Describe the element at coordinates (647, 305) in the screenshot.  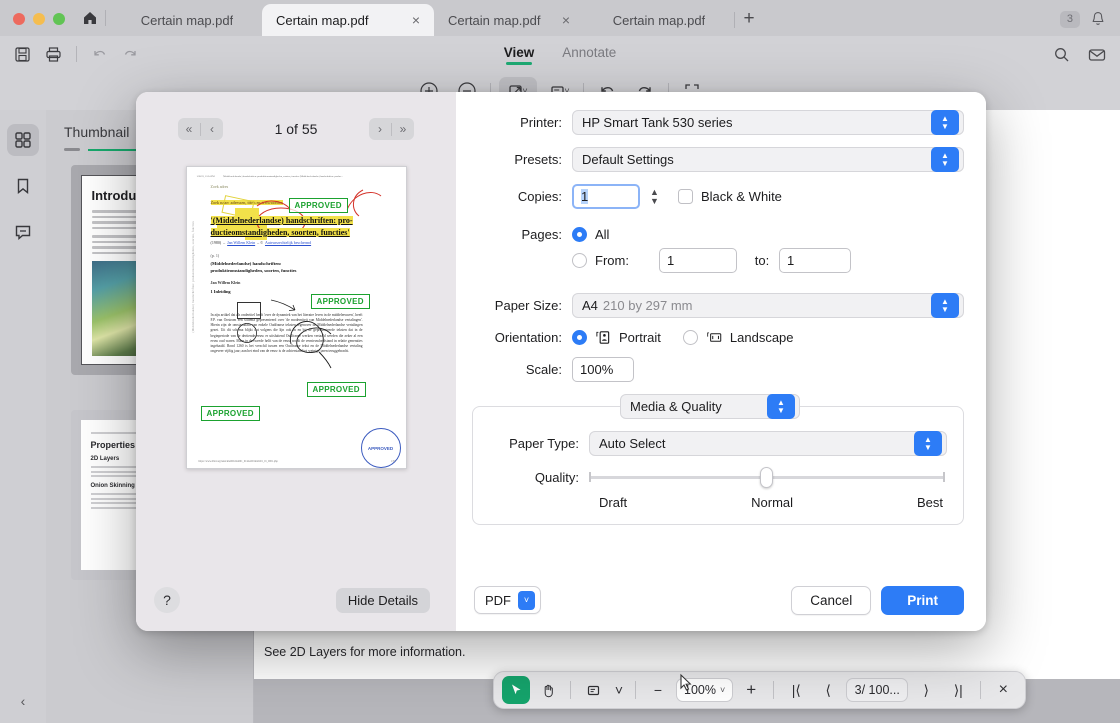
I see `paper-size-dimensions: 210 by 297 mm` at that location.